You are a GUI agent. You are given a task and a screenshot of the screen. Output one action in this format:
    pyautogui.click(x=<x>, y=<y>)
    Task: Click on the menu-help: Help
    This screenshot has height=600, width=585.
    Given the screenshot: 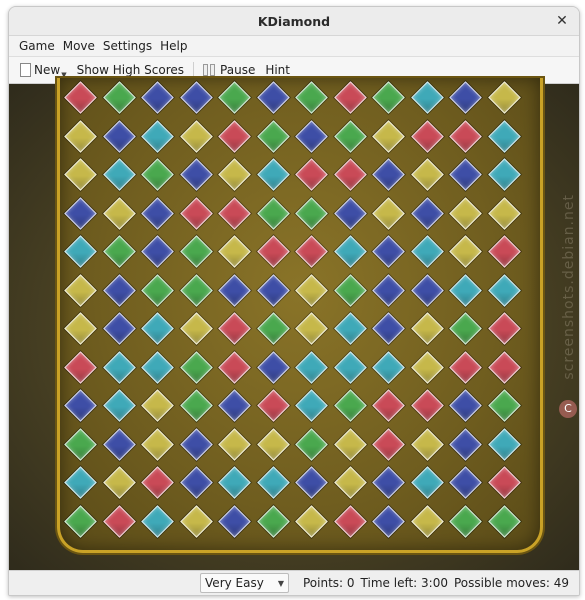 What is the action you would take?
    pyautogui.click(x=173, y=46)
    